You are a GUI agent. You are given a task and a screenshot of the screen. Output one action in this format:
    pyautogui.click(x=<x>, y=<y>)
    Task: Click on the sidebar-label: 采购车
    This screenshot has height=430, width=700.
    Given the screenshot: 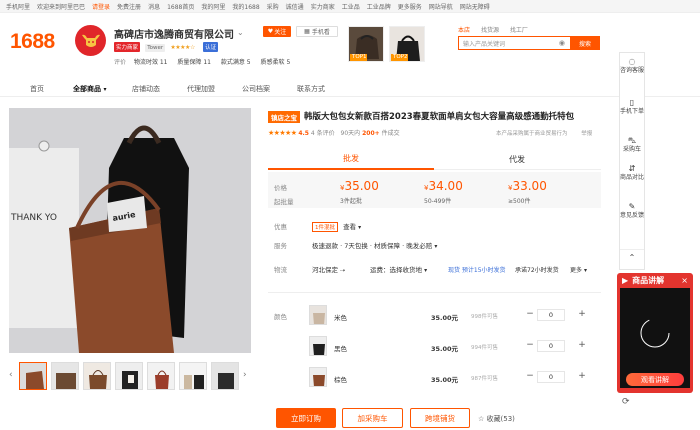 What is the action you would take?
    pyautogui.click(x=631, y=149)
    